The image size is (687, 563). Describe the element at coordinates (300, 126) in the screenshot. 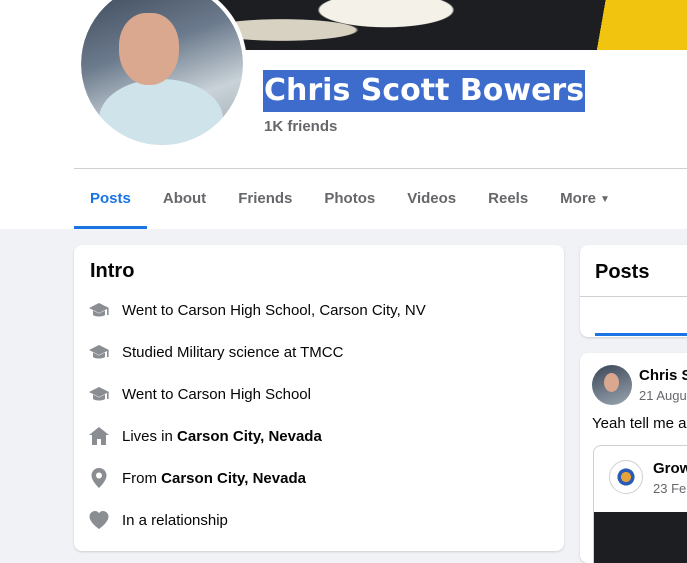

I see `friends-count-link: 1K friends` at that location.